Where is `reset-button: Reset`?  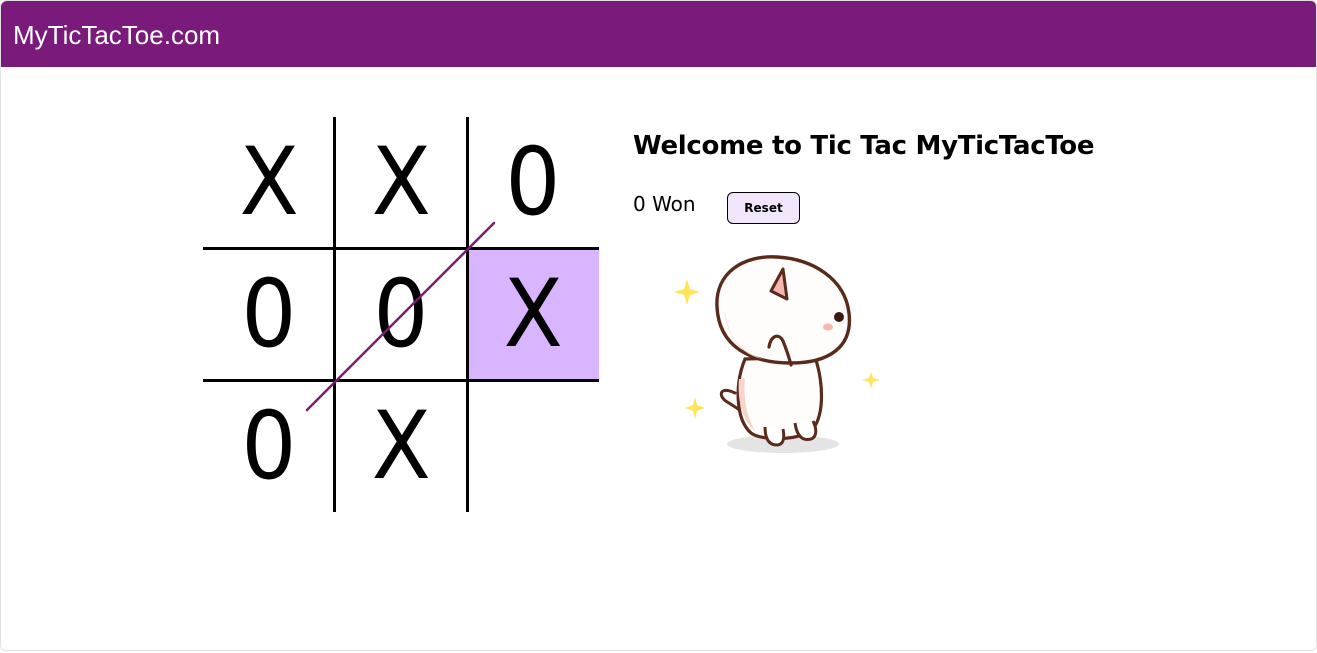 reset-button: Reset is located at coordinates (763, 208).